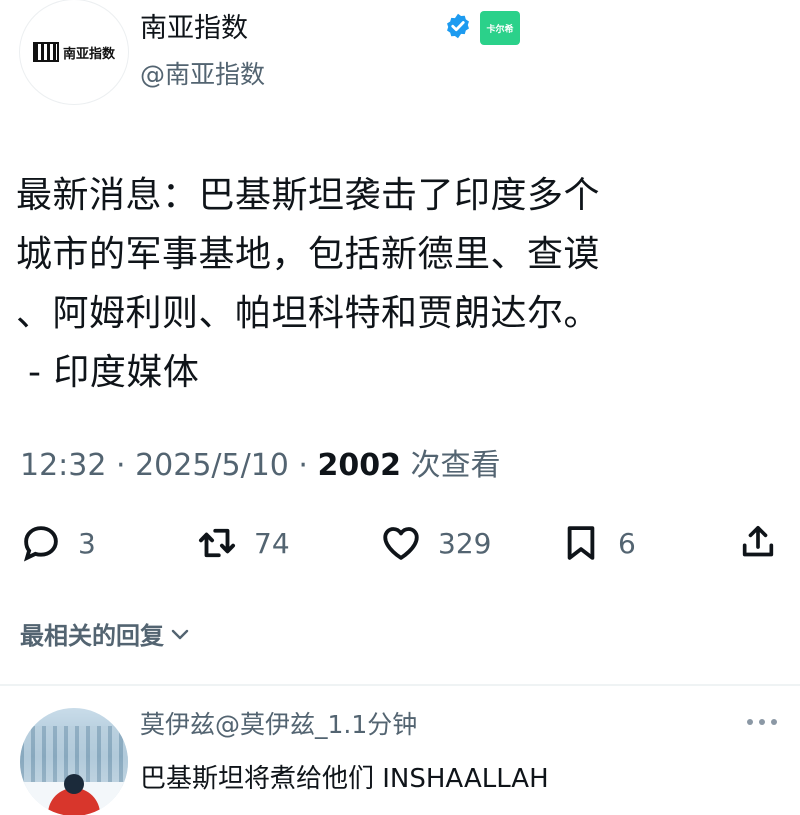 Image resolution: width=800 pixels, height=815 pixels. What do you see at coordinates (278, 723) in the screenshot?
I see `reply-author-header: 莫伊兹@莫伊兹_1.1分钟` at bounding box center [278, 723].